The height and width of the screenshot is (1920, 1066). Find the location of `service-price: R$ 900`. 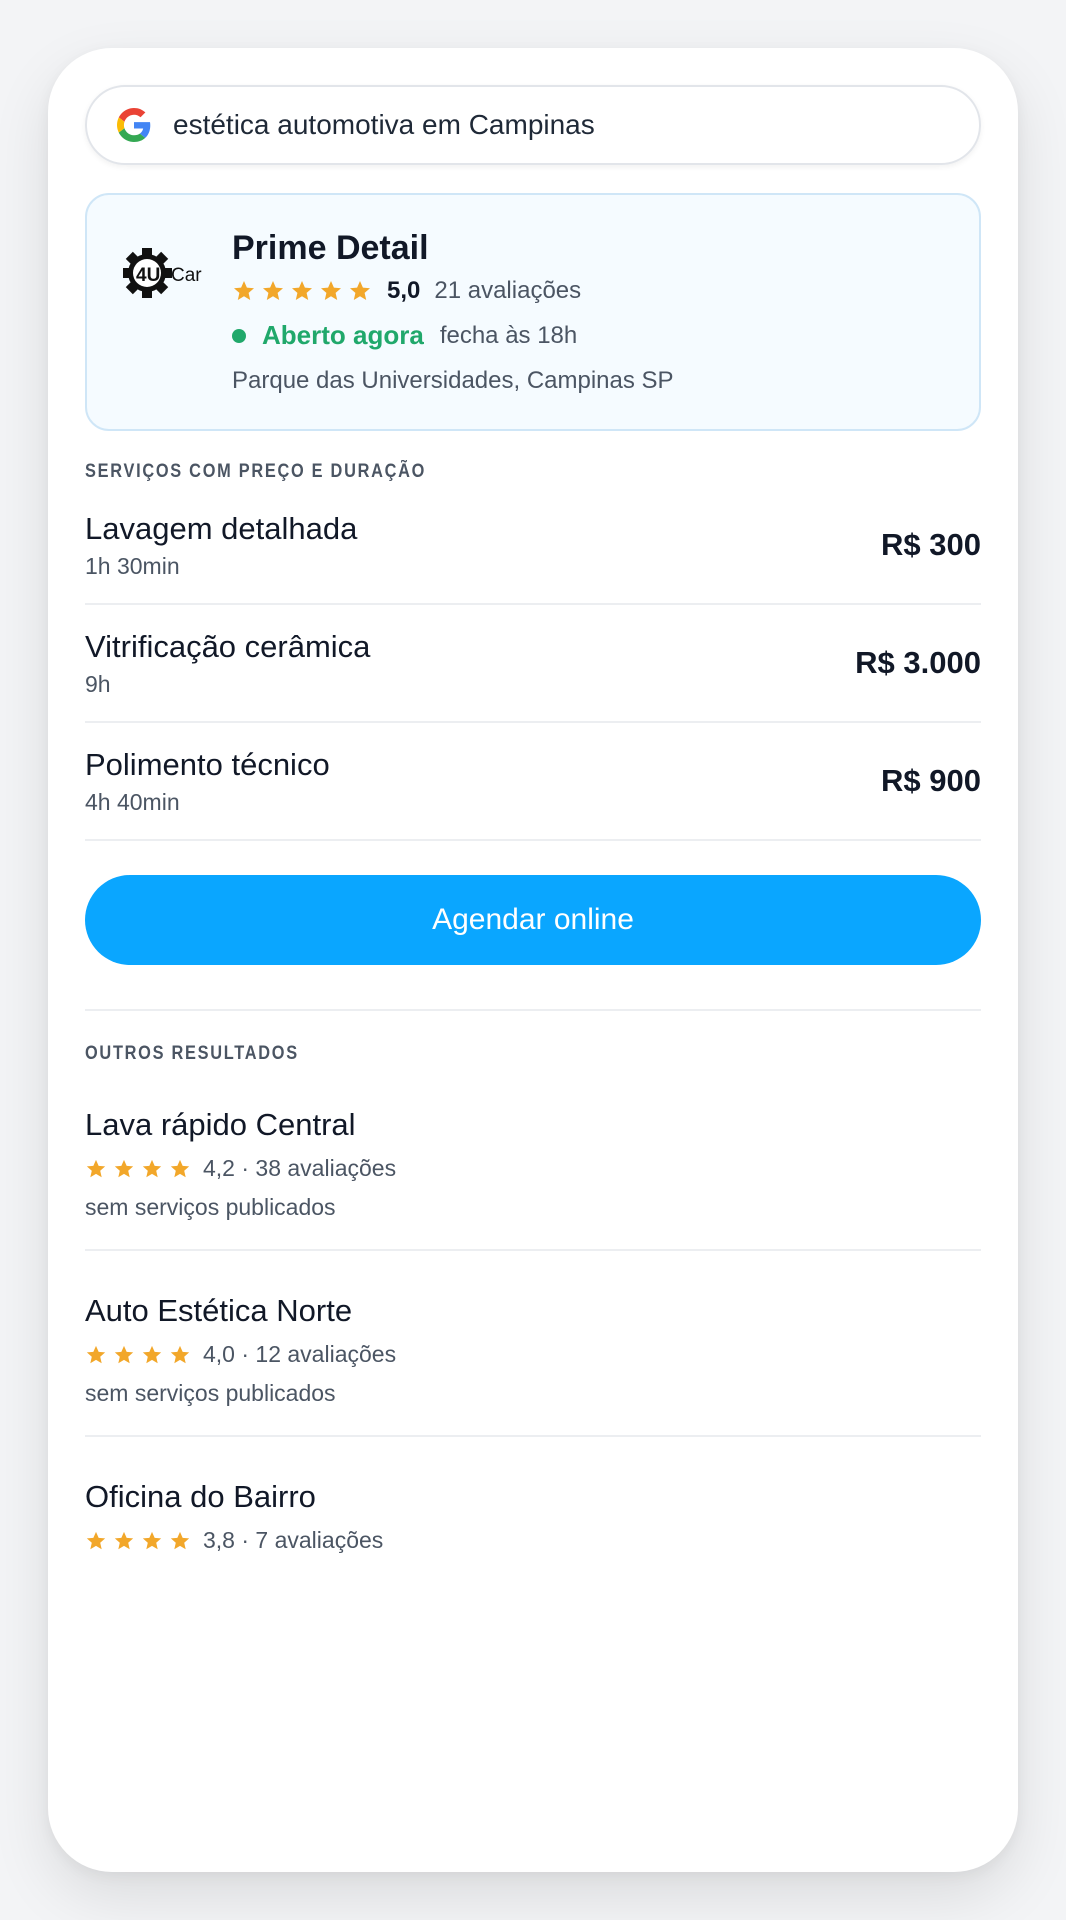

service-price: R$ 900 is located at coordinates (931, 780).